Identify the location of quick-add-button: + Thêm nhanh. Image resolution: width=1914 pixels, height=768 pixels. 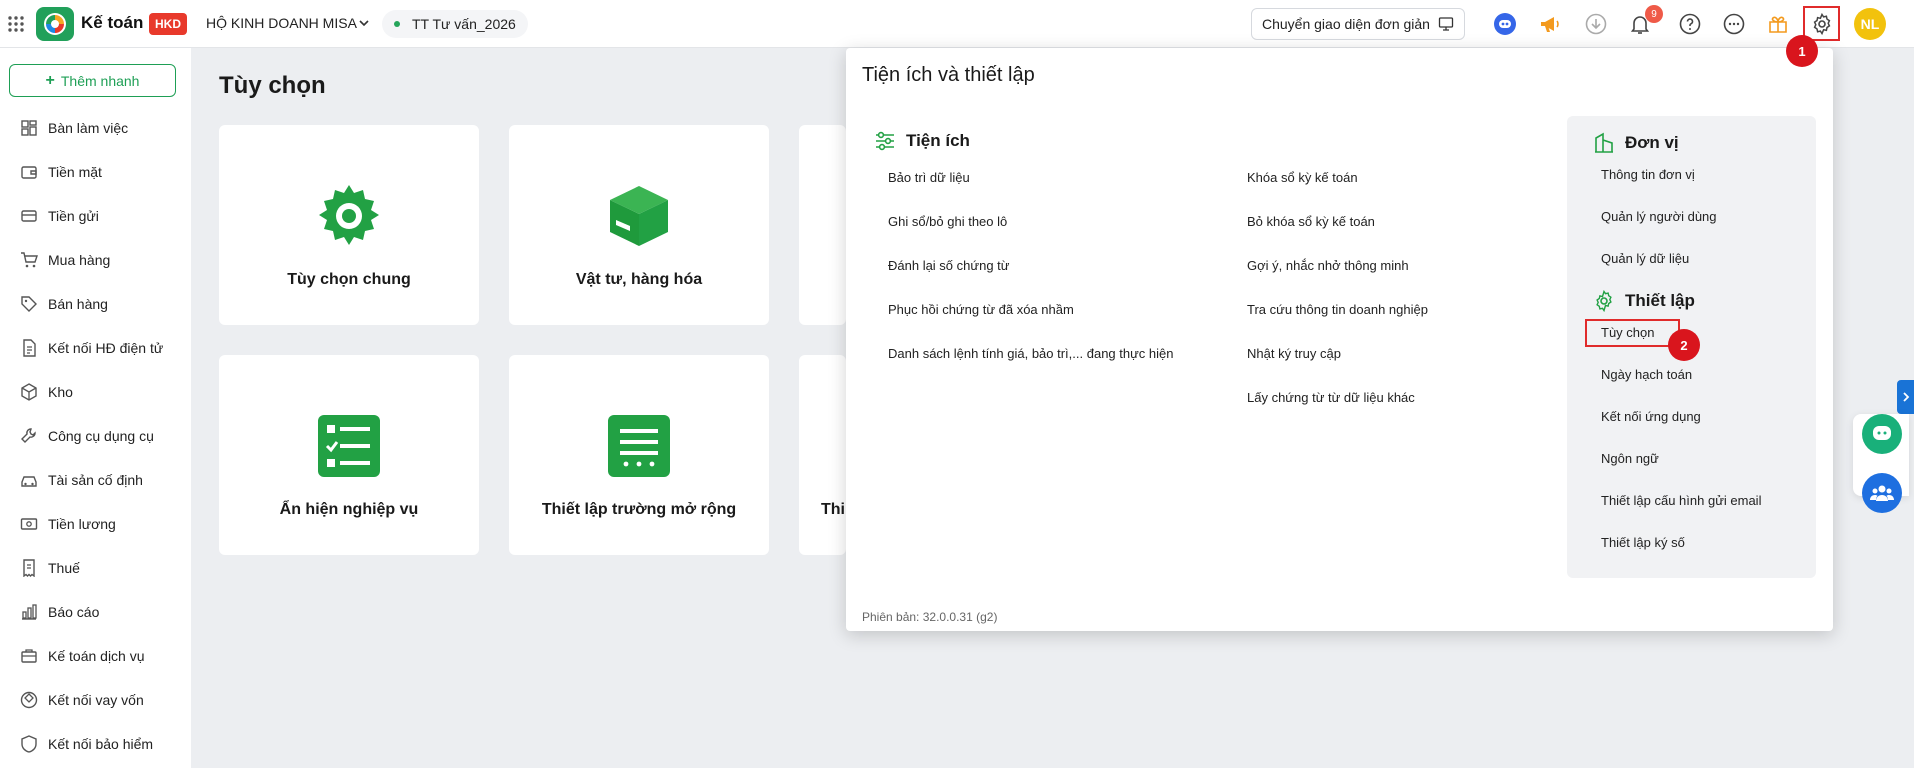
(92, 80).